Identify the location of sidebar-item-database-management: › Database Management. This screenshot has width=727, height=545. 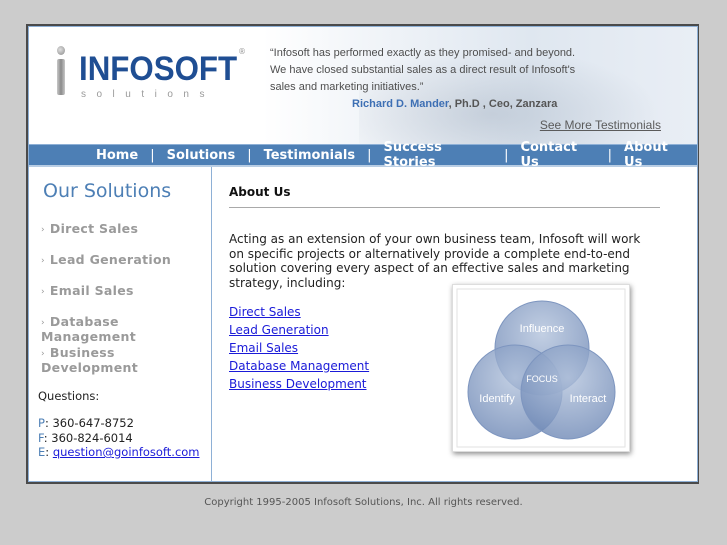
(126, 329).